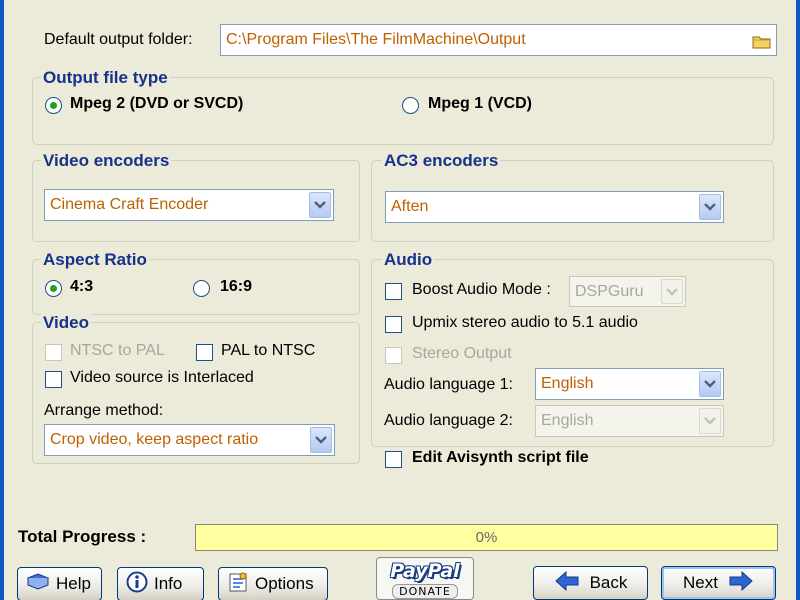  I want to click on next-arrow-icon, so click(741, 583).